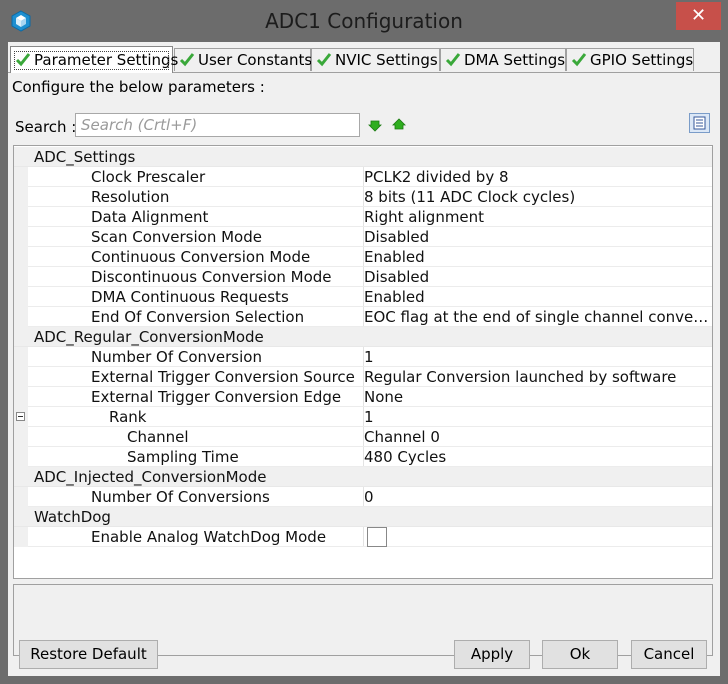 Image resolution: width=728 pixels, height=684 pixels. Describe the element at coordinates (148, 177) in the screenshot. I see `parameter-name: Clock Prescaler` at that location.